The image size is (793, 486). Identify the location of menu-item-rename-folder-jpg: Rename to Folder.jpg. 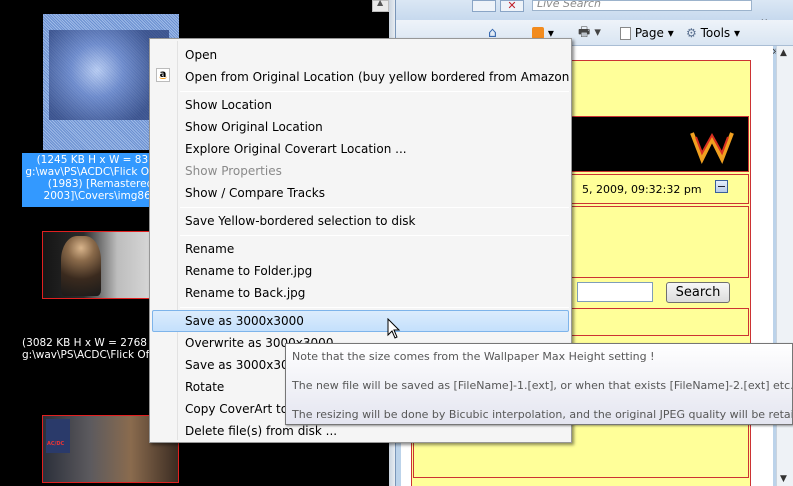
(360, 271).